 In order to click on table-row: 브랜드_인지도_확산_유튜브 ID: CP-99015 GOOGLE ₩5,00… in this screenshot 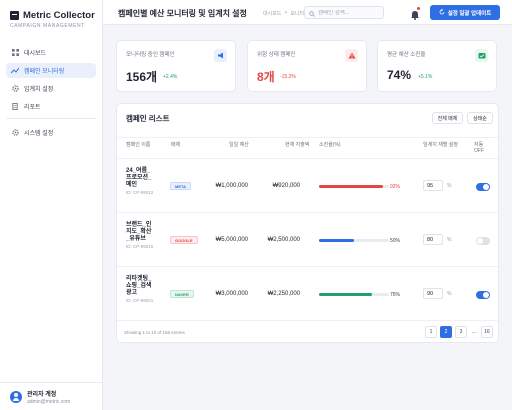, I will do `click(307, 240)`.